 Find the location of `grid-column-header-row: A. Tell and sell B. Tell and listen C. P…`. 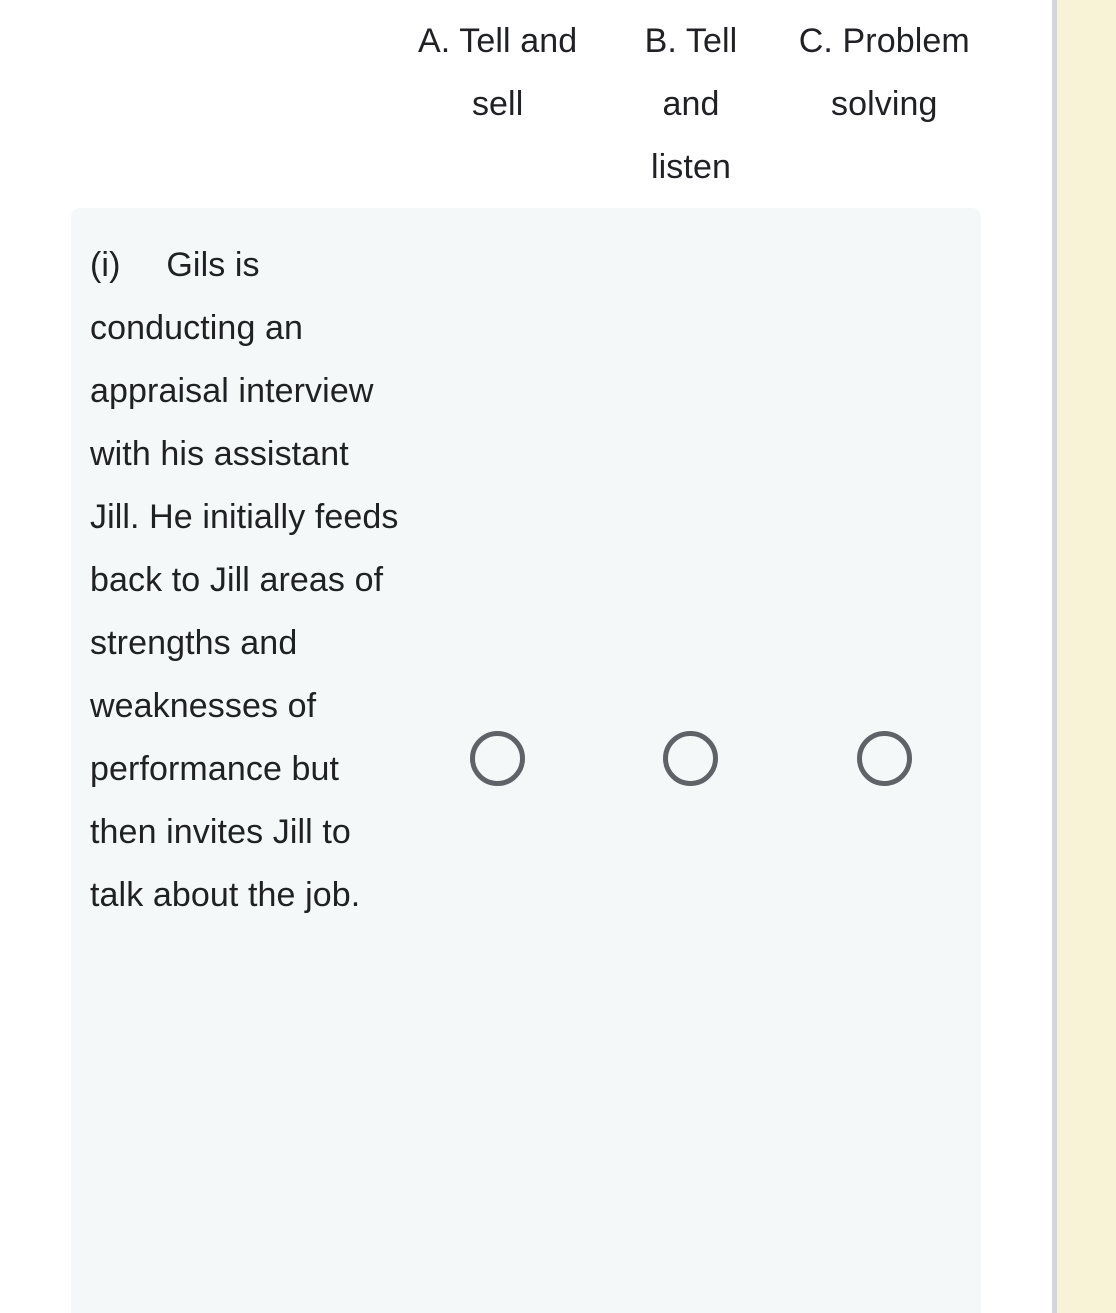

grid-column-header-row: A. Tell and sell B. Tell and listen C. P… is located at coordinates (526, 104).